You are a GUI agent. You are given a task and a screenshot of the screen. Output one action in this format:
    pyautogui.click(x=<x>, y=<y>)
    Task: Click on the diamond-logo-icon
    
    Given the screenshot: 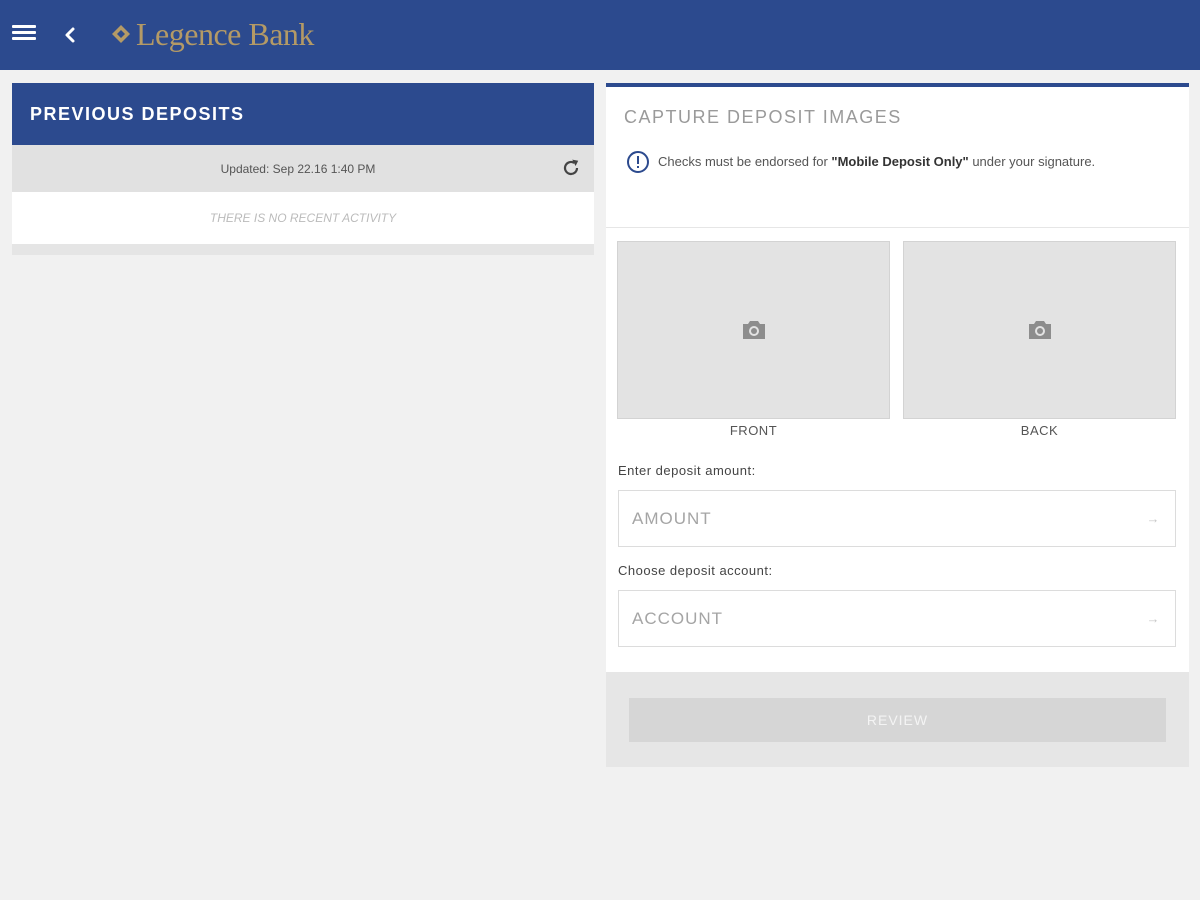 What is the action you would take?
    pyautogui.click(x=121, y=34)
    